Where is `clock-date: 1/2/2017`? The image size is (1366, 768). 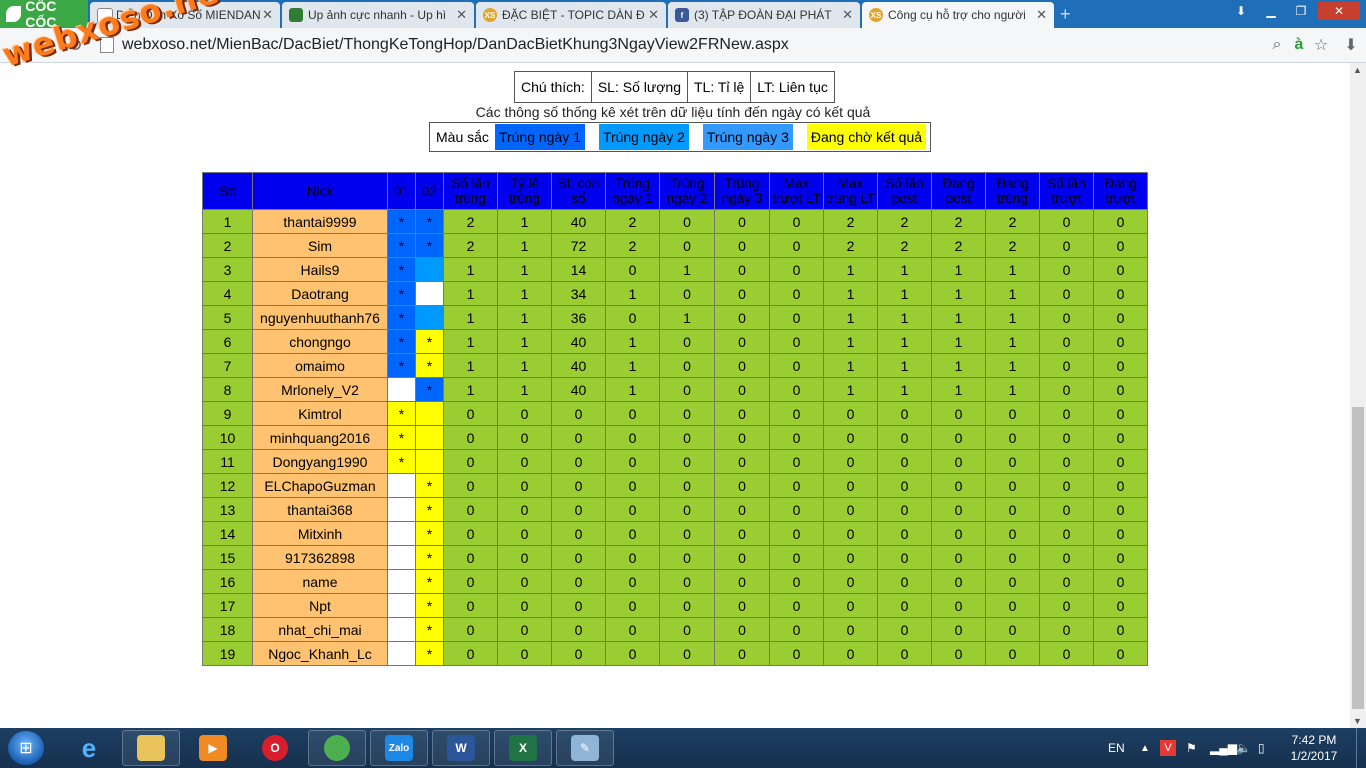 clock-date: 1/2/2017 is located at coordinates (1314, 756).